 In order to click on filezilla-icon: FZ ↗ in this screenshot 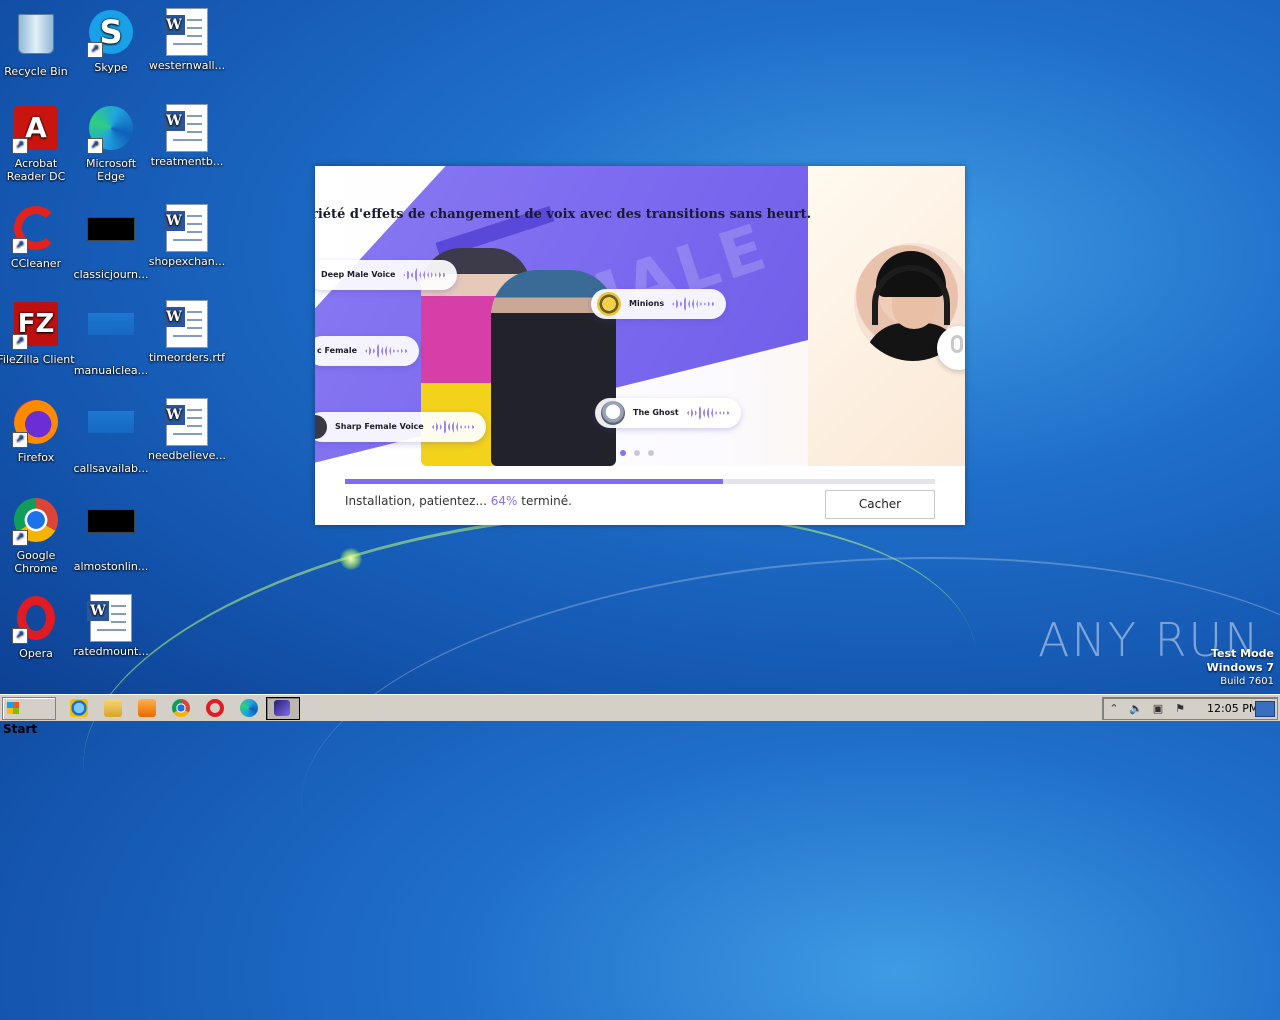, I will do `click(36, 326)`.